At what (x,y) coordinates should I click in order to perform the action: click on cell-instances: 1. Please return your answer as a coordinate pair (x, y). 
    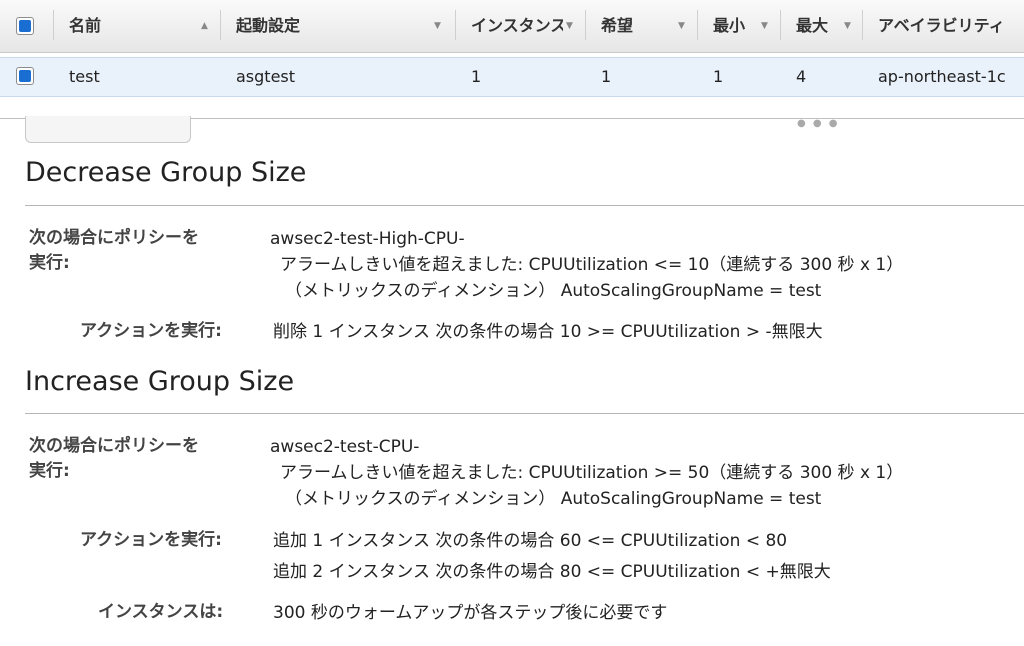
    Looking at the image, I should click on (476, 76).